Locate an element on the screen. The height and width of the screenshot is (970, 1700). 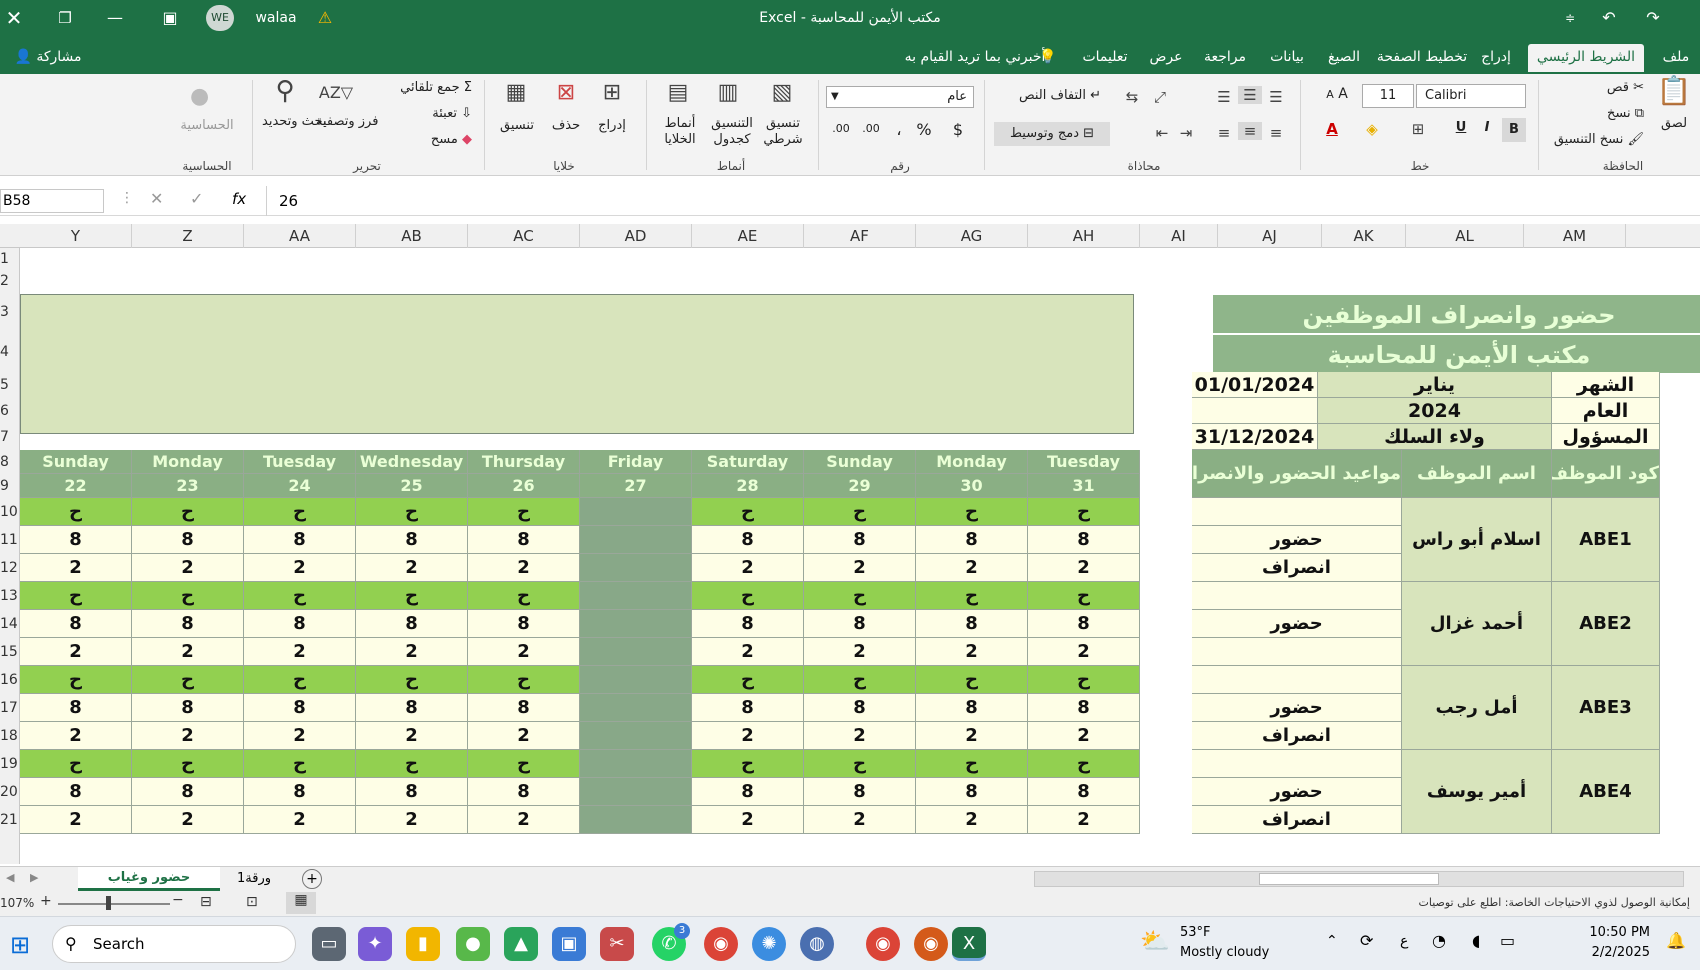
orientation-icon: ⤢ is located at coordinates (1160, 97).